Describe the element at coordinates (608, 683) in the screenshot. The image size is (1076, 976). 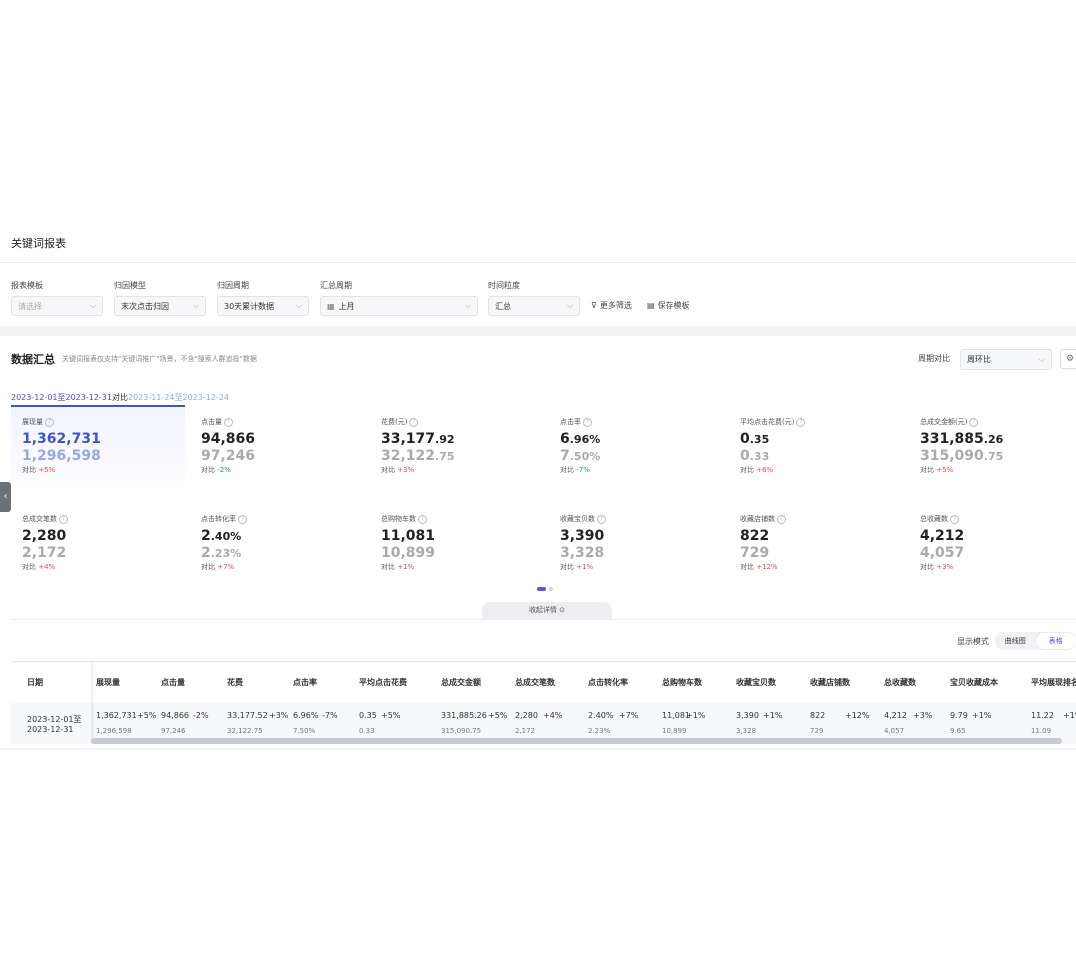
I see `table-header-cell: 点击转化率` at that location.